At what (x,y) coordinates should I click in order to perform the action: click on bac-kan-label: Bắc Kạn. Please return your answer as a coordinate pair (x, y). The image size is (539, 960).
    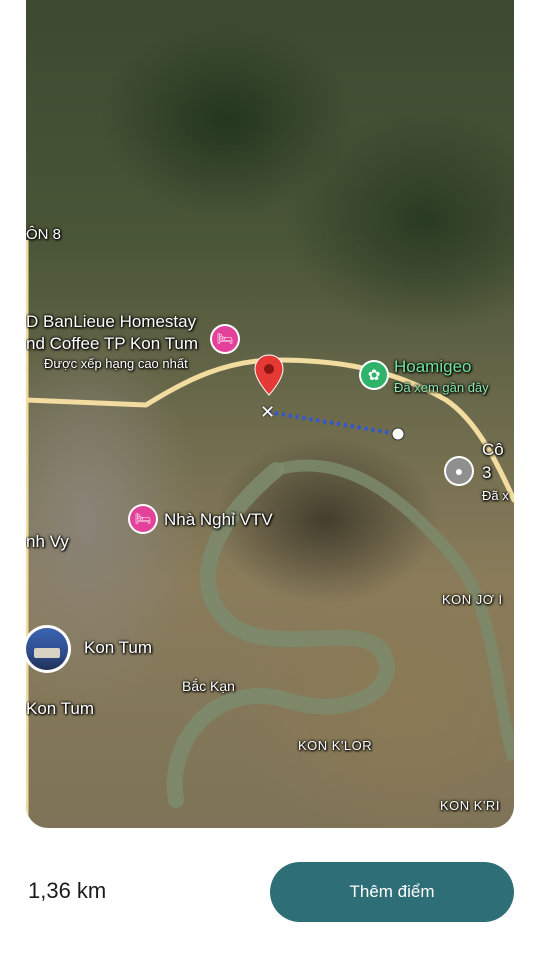
    Looking at the image, I should click on (208, 686).